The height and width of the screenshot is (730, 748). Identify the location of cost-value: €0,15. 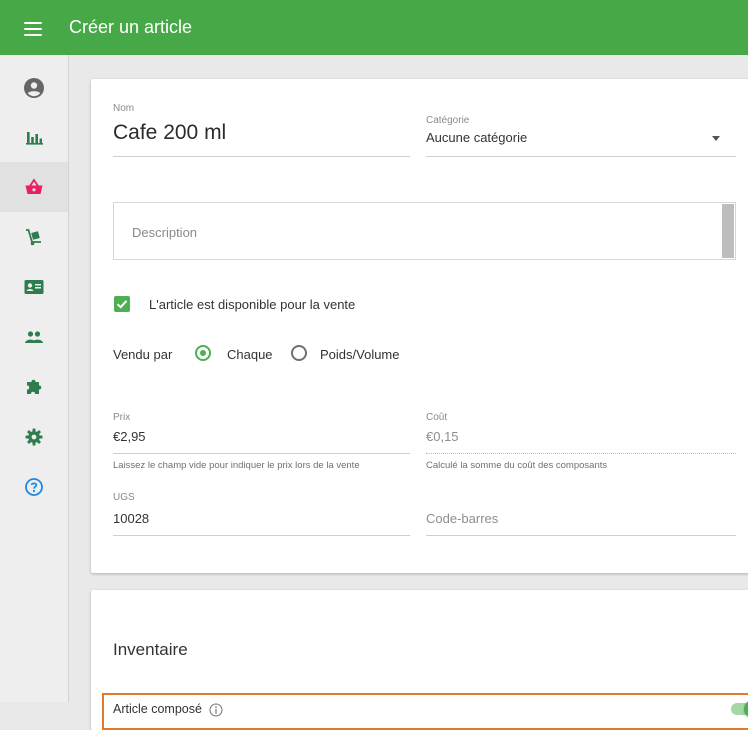
(442, 436).